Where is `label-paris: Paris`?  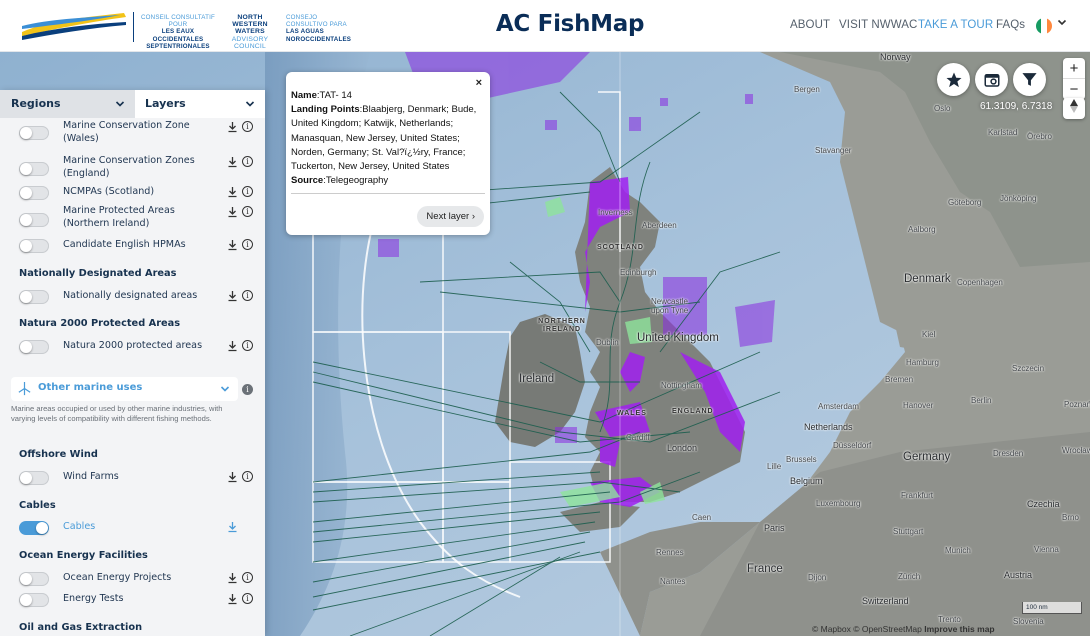
label-paris: Paris is located at coordinates (774, 528).